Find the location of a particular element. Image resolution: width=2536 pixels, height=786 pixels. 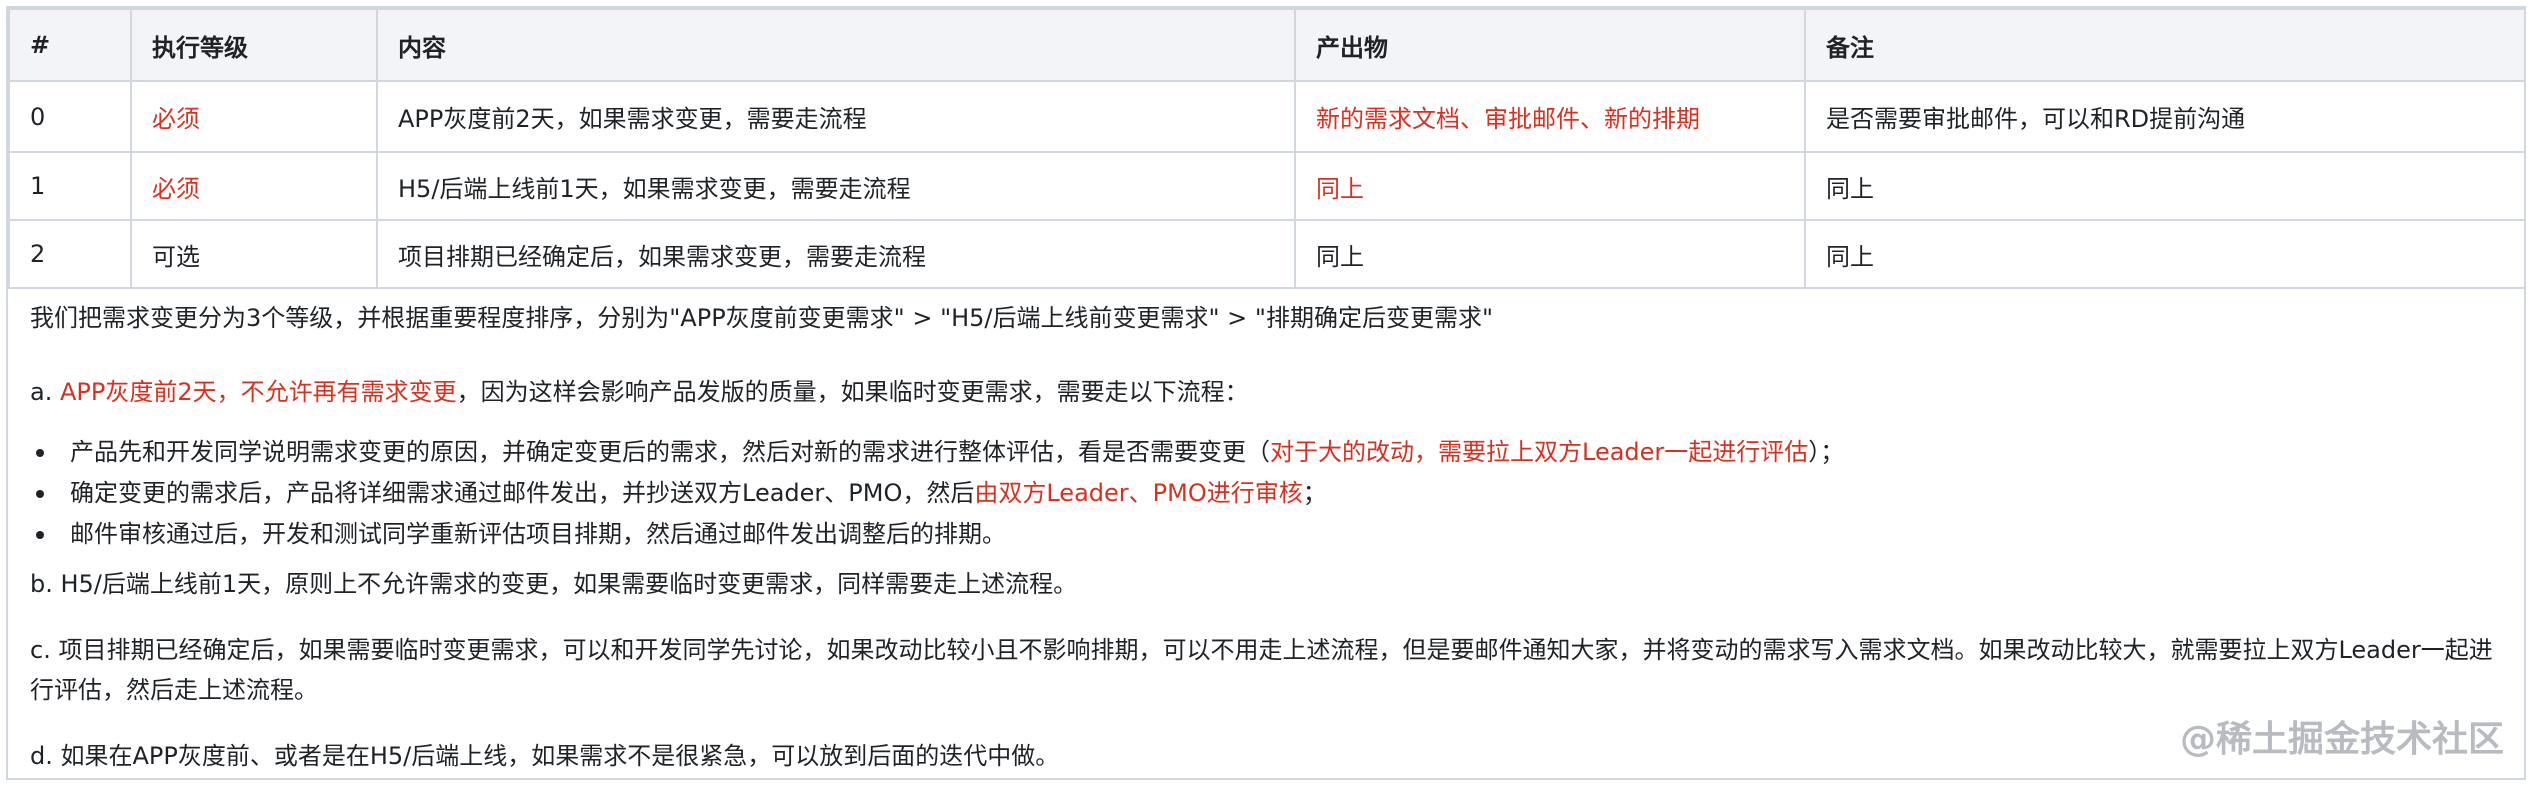

header-output: 产出物 is located at coordinates (1550, 45).